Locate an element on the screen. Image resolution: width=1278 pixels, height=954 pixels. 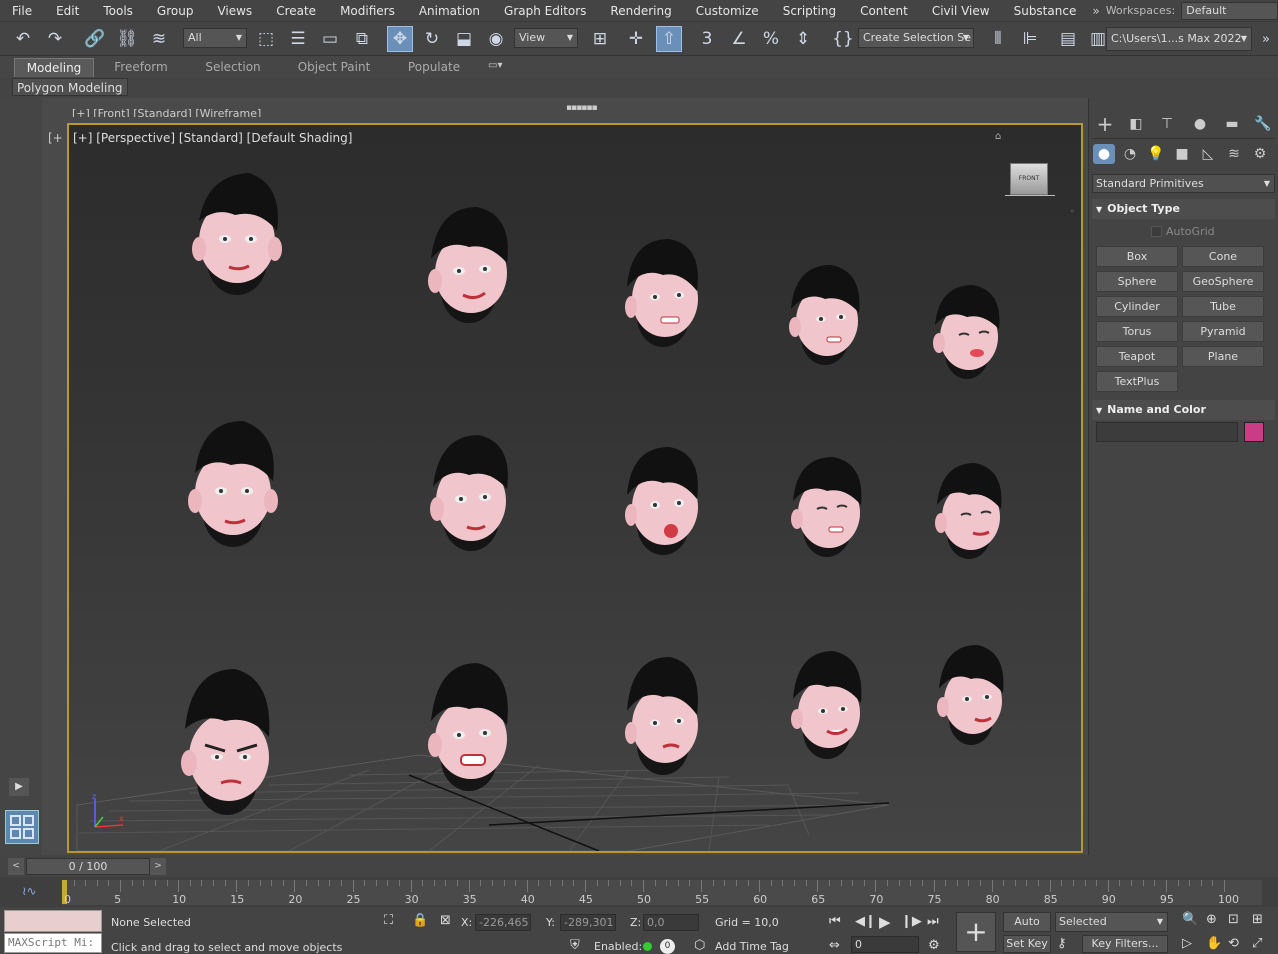
add-time-tag-button: Add Time Tag is located at coordinates (752, 946).